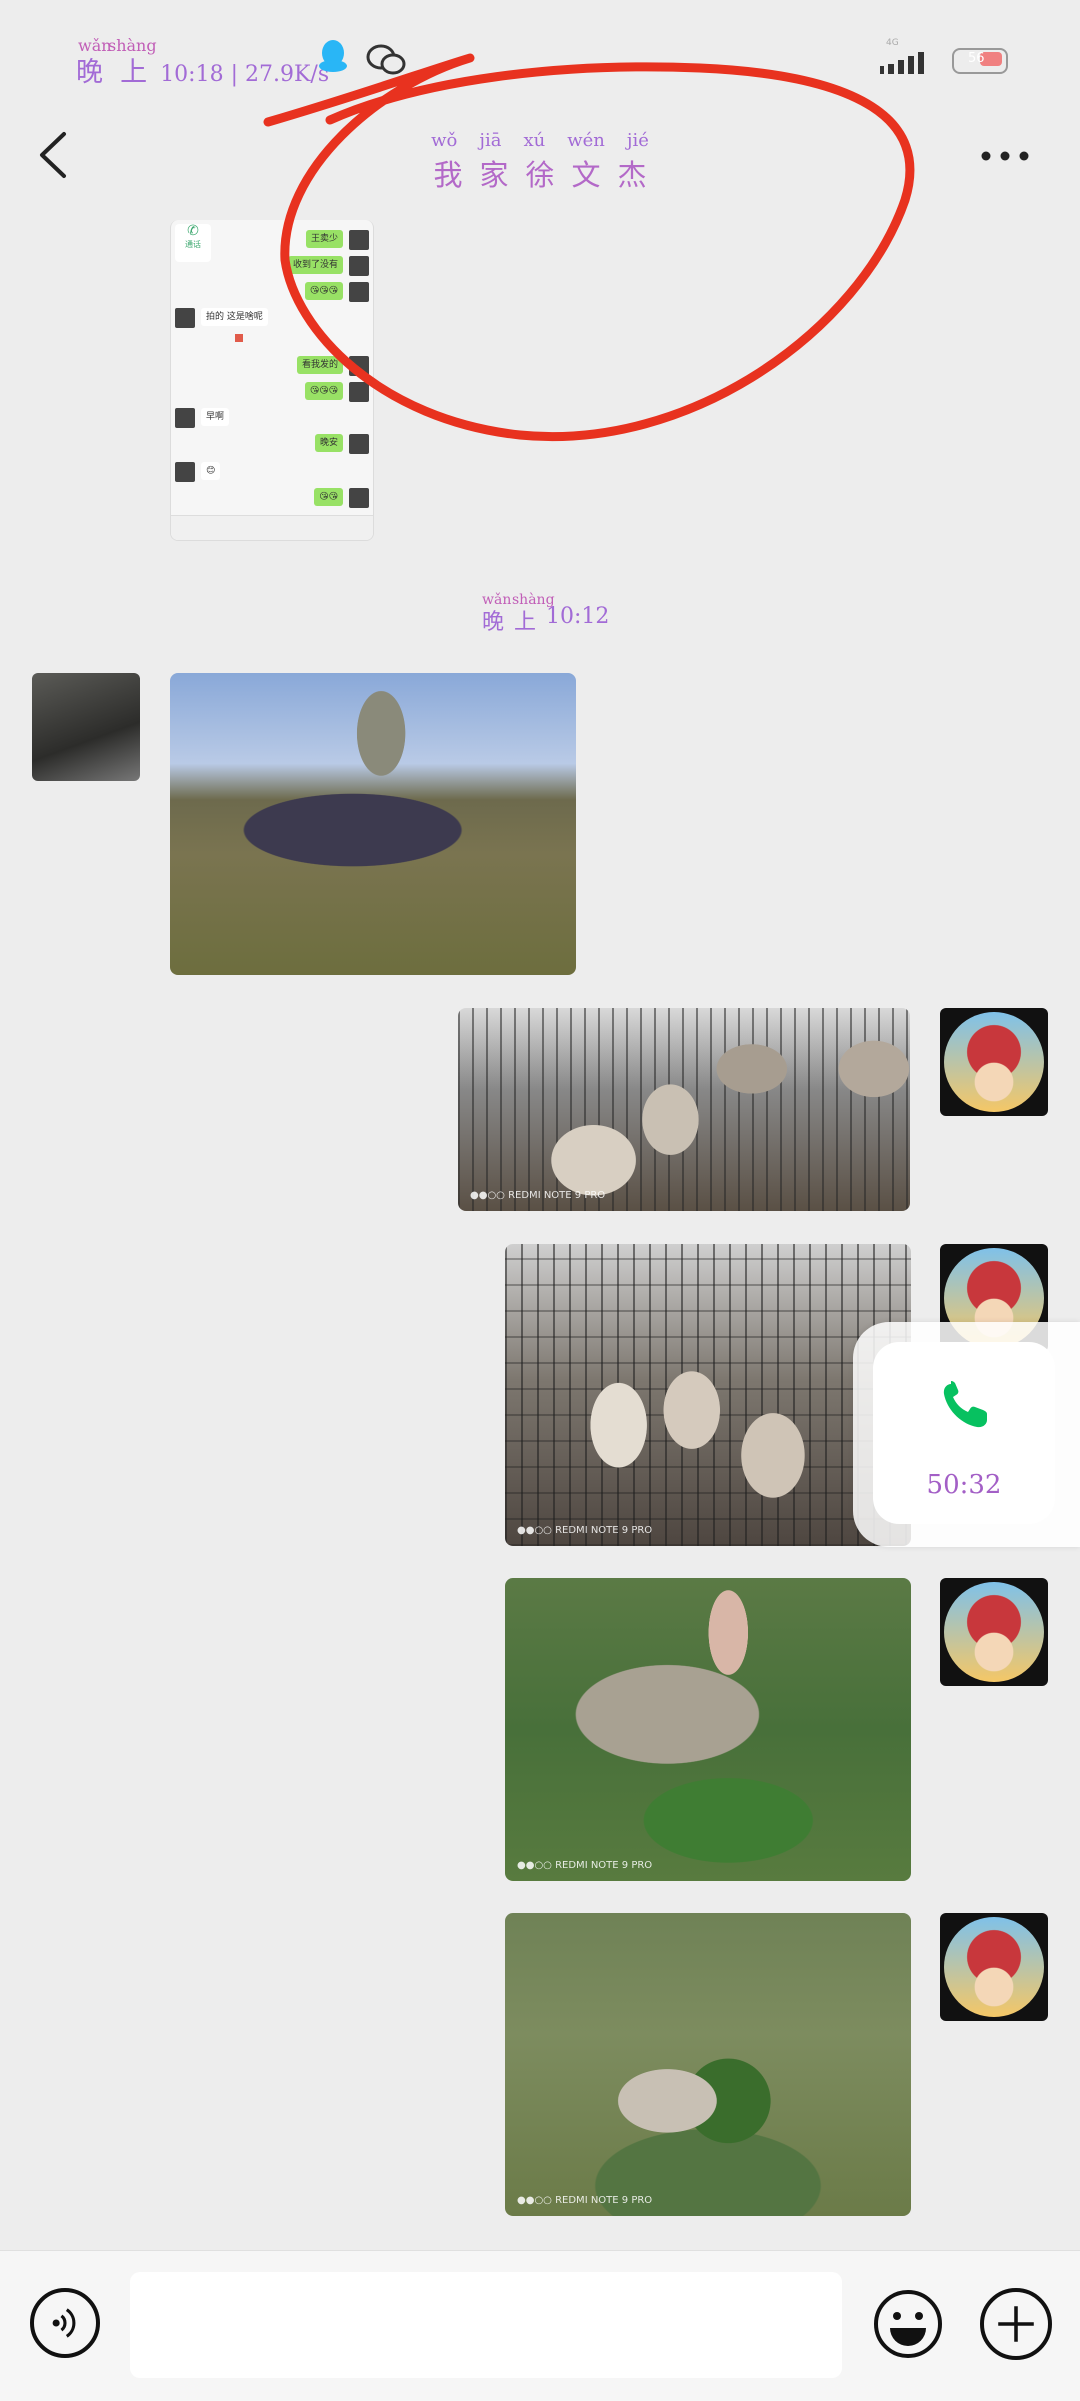  I want to click on snippet-call-label: 通话, so click(193, 244).